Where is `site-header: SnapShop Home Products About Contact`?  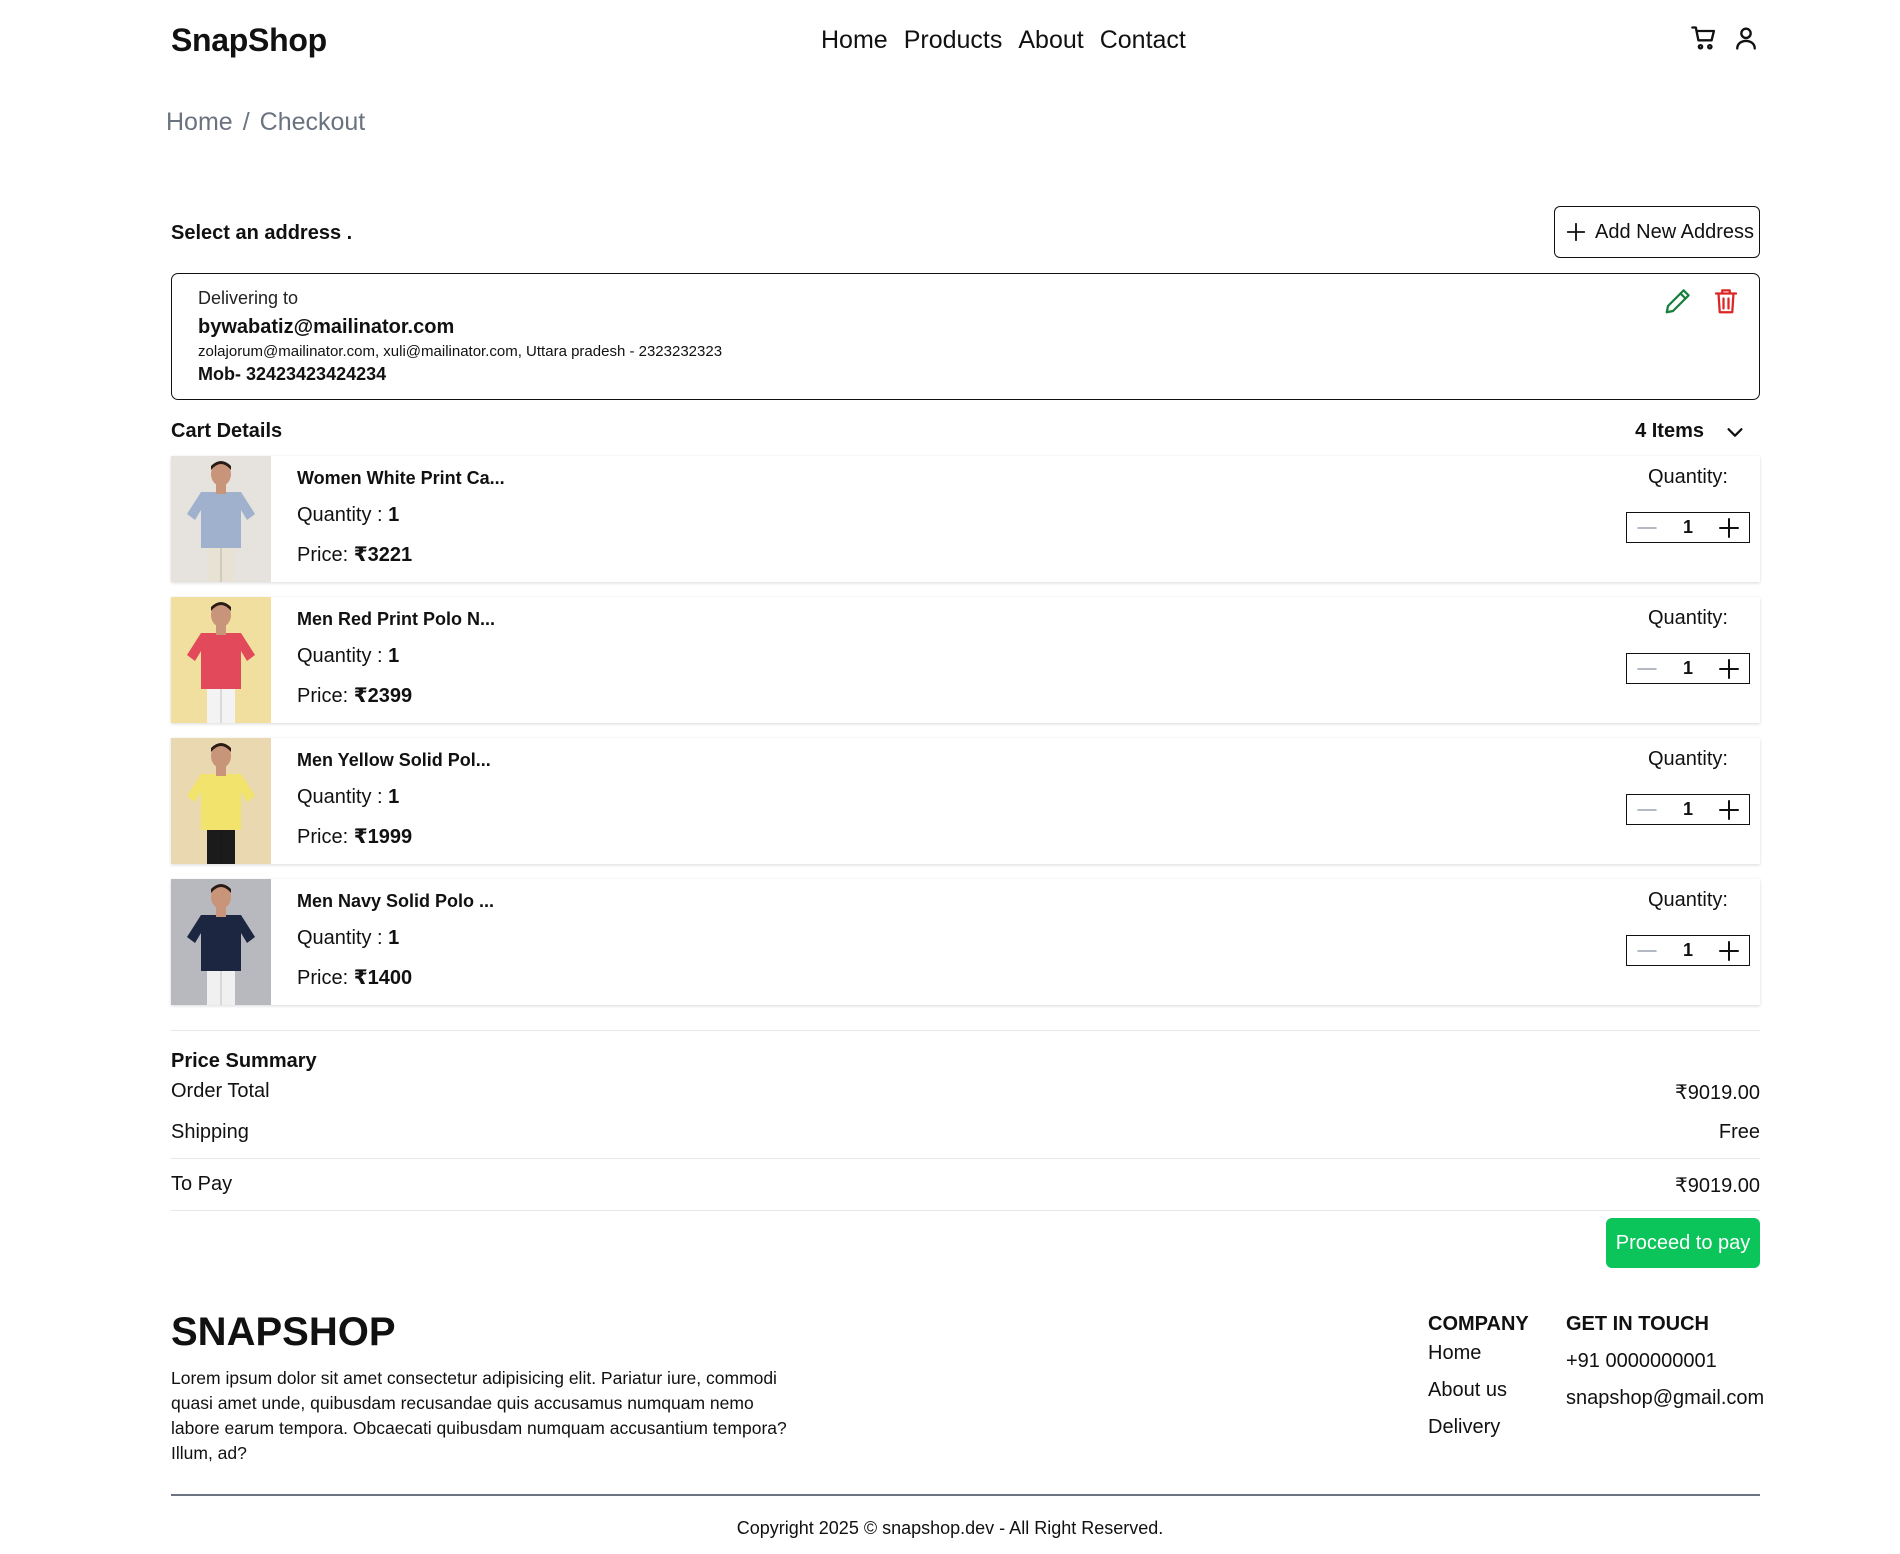 site-header: SnapShop Home Products About Contact is located at coordinates (965, 42).